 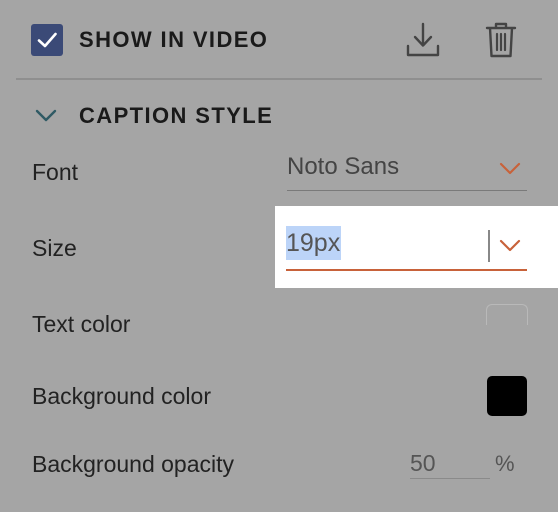 I want to click on font-label: Font, so click(x=55, y=172).